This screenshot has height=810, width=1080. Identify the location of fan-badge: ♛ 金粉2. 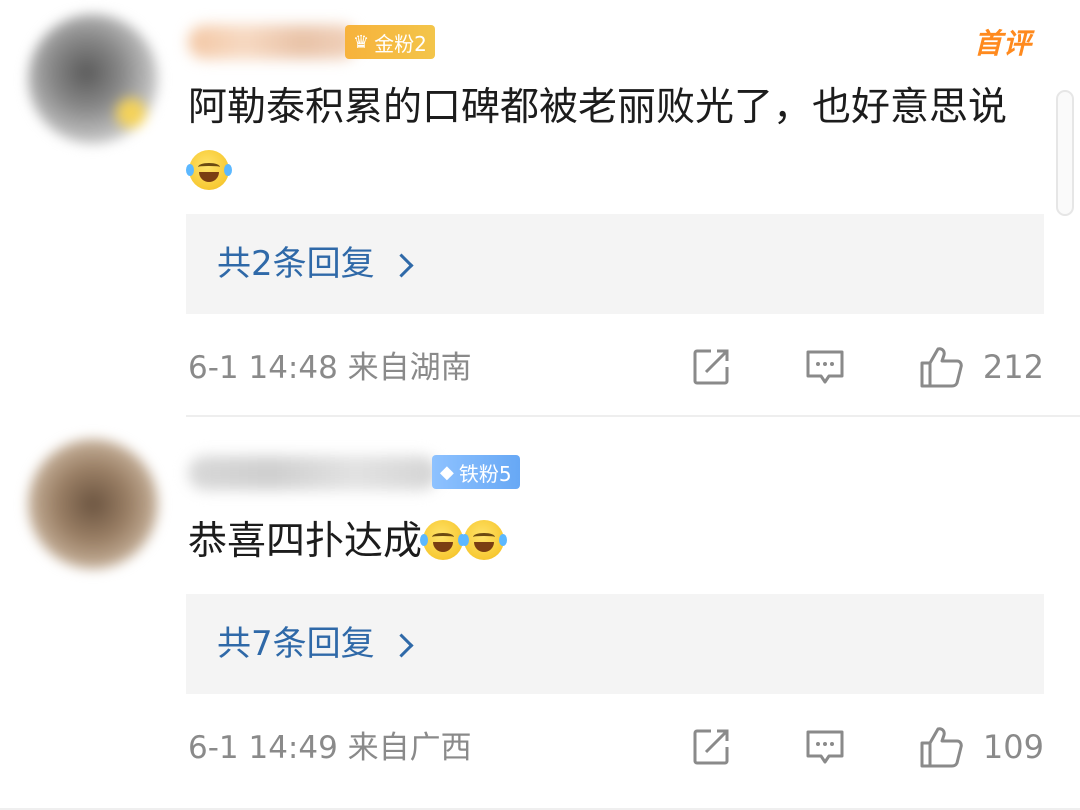
(390, 42).